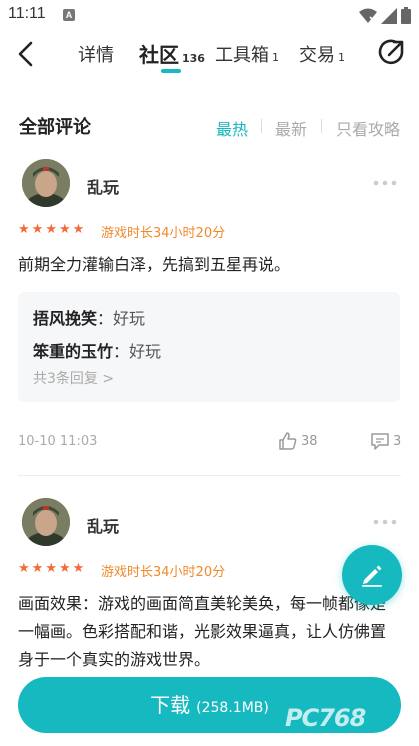 This screenshot has width=419, height=746. What do you see at coordinates (389, 15) in the screenshot?
I see `signal-icon` at bounding box center [389, 15].